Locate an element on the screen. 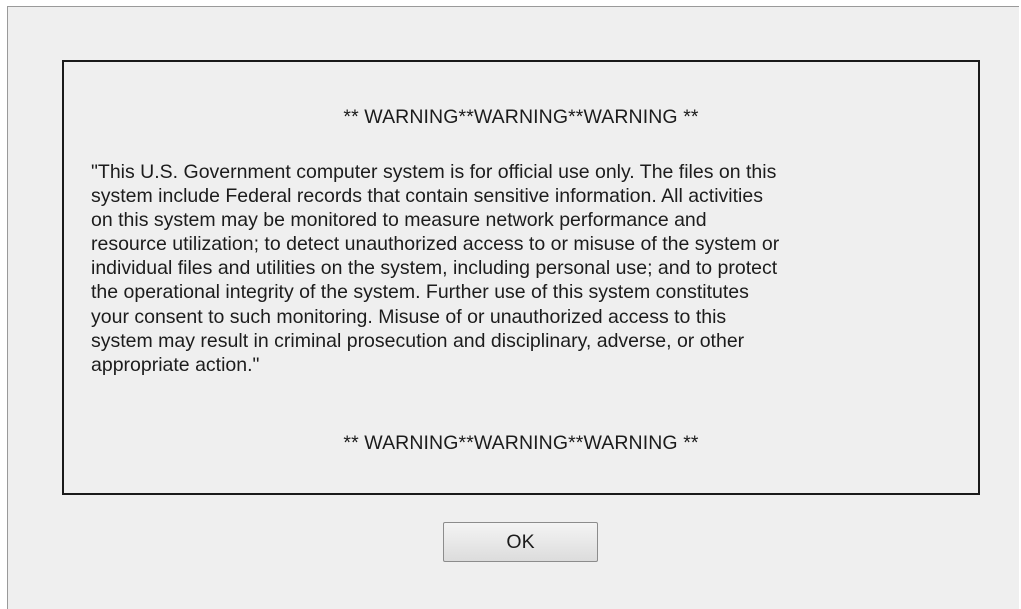  ok-button: OK is located at coordinates (520, 542).